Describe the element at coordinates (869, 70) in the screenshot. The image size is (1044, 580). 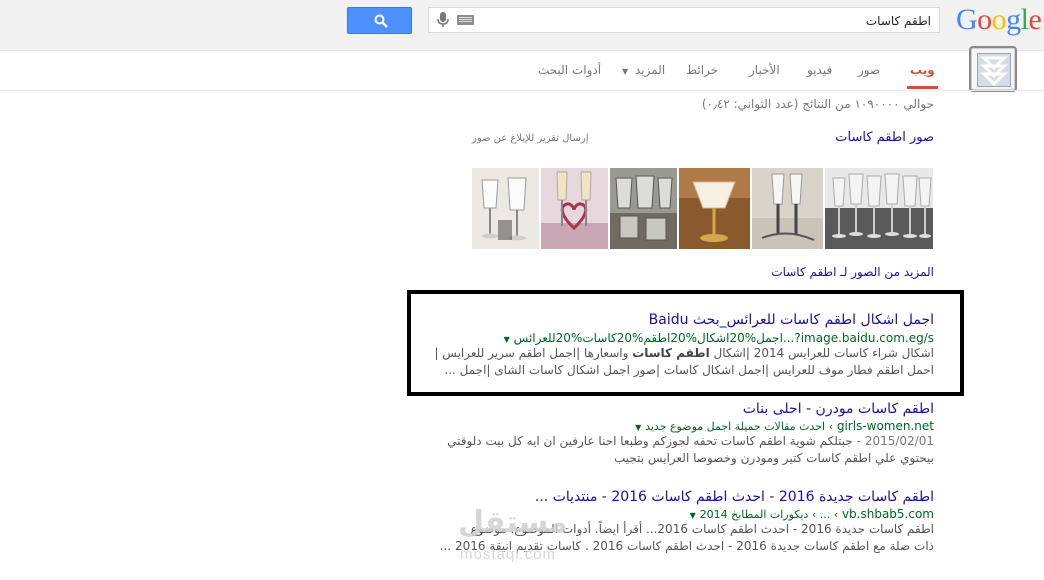
I see `tab-images: صور` at that location.